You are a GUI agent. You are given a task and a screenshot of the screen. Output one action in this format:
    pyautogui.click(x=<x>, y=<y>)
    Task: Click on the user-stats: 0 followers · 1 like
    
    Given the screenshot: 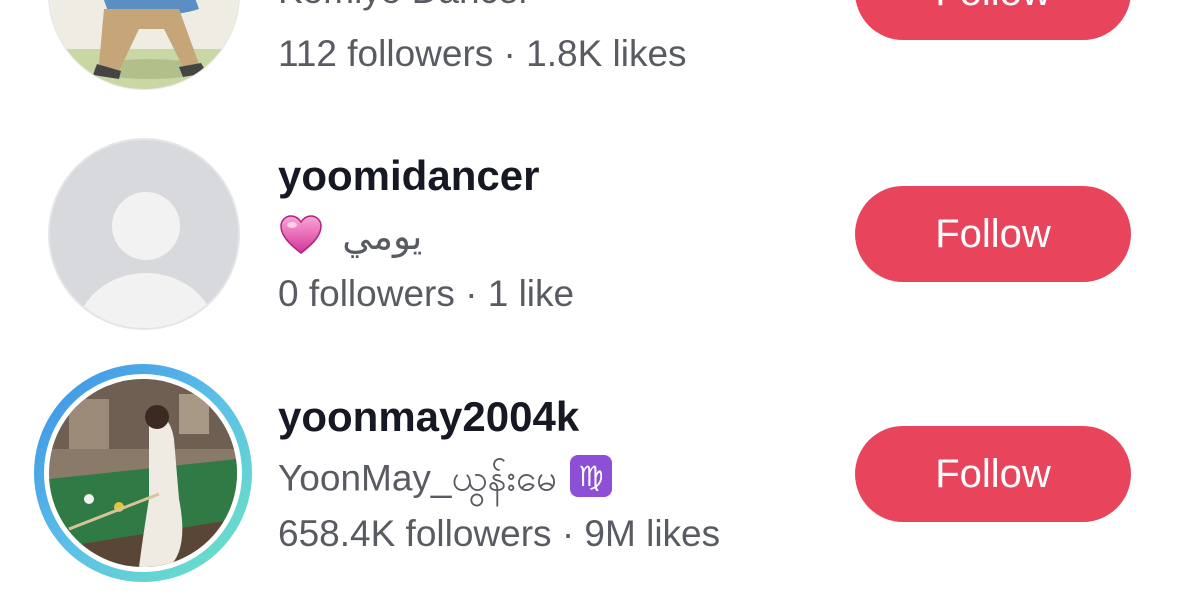 What is the action you would take?
    pyautogui.click(x=426, y=293)
    